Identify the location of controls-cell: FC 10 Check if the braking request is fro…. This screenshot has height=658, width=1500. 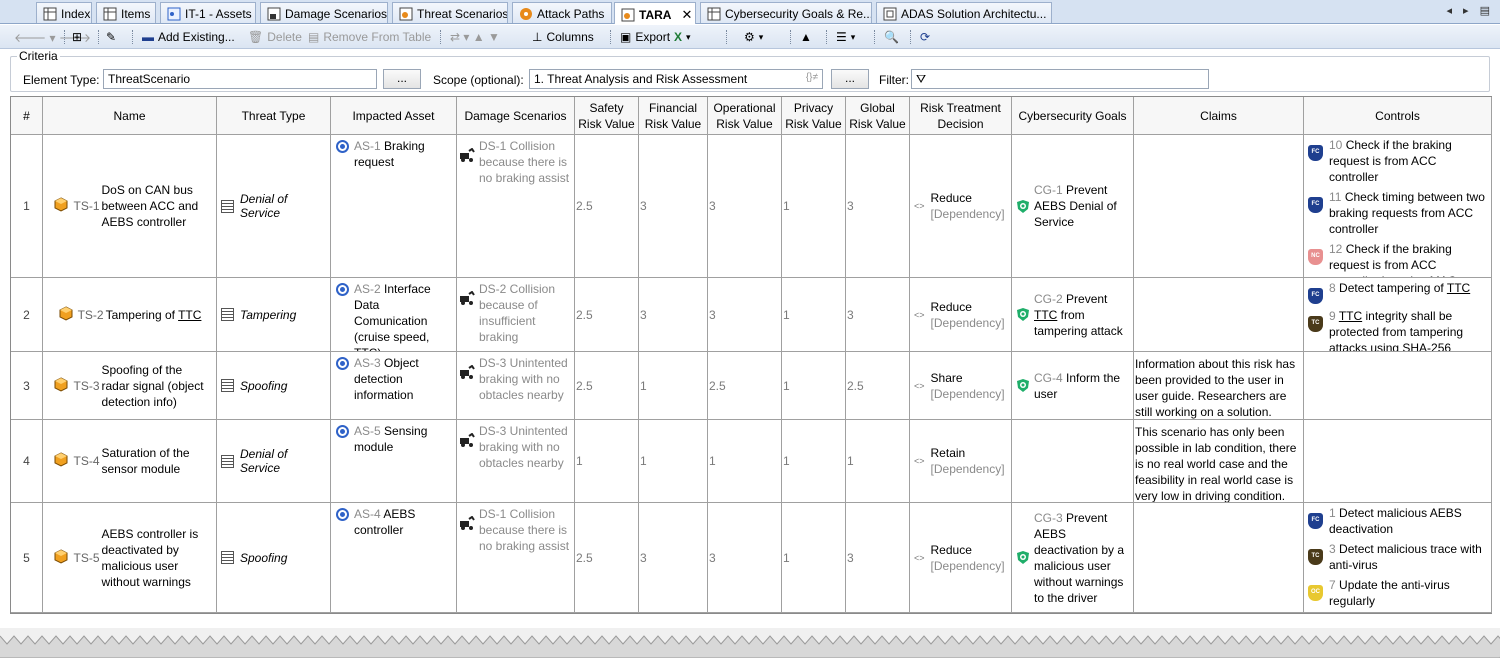
(1398, 206).